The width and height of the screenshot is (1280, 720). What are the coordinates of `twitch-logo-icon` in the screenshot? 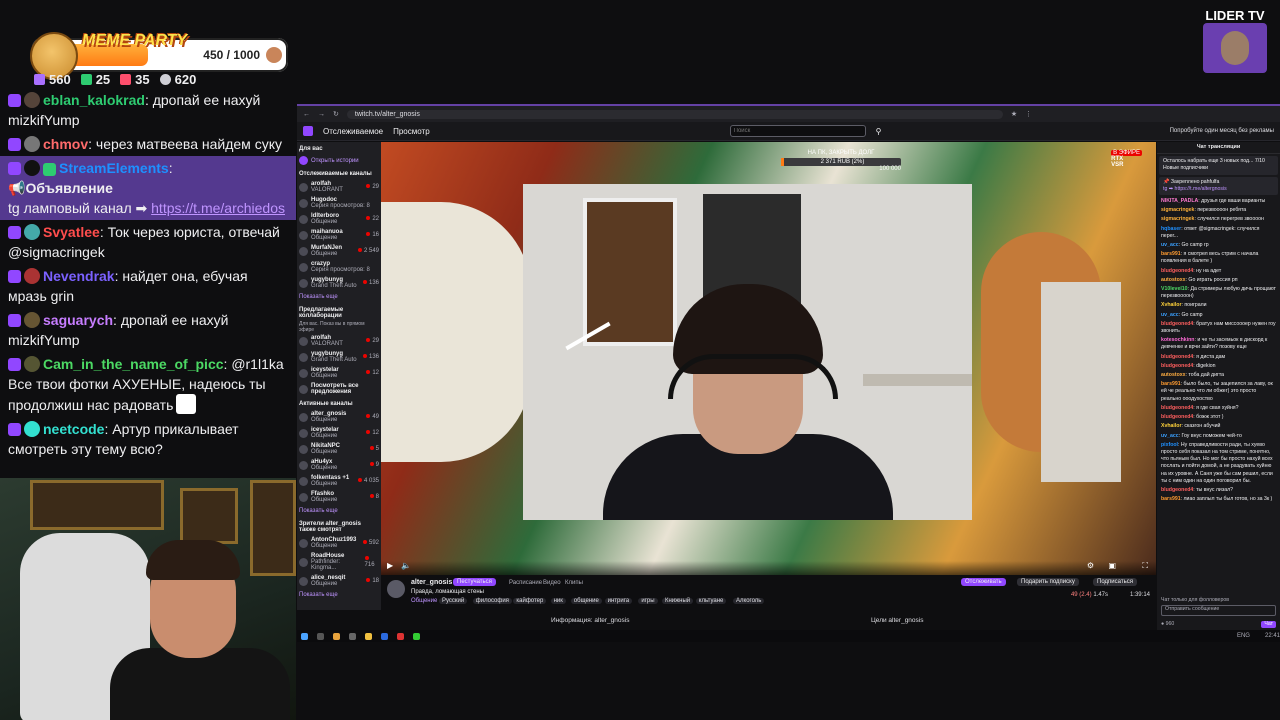 It's located at (308, 131).